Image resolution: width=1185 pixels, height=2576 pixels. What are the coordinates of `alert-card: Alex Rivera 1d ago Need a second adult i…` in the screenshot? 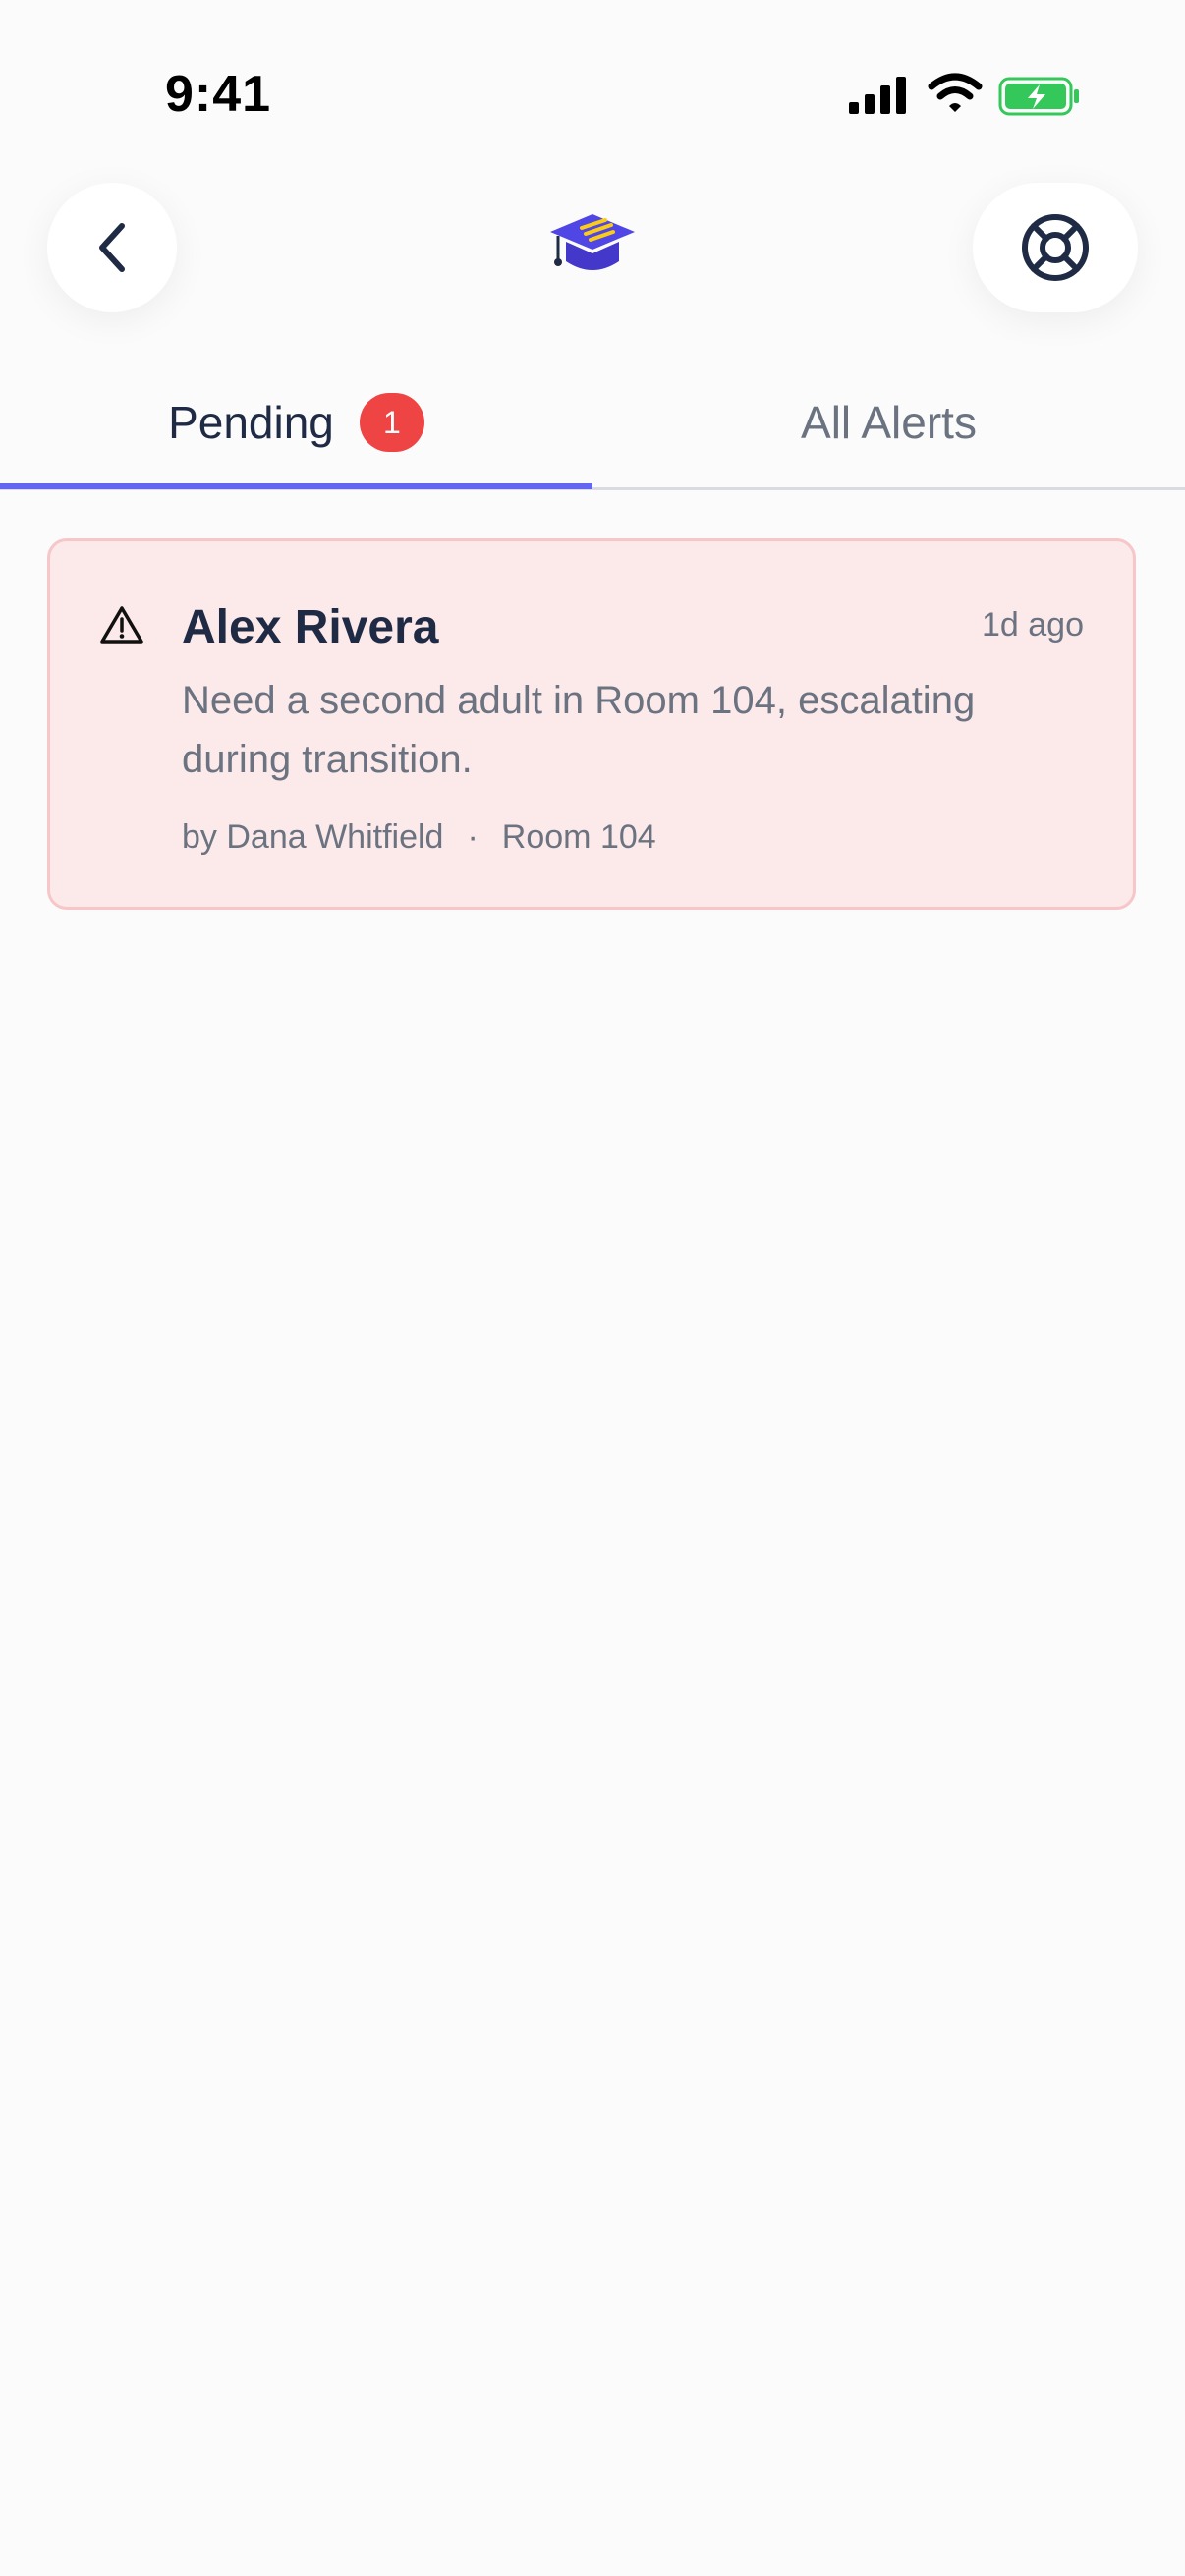 It's located at (592, 724).